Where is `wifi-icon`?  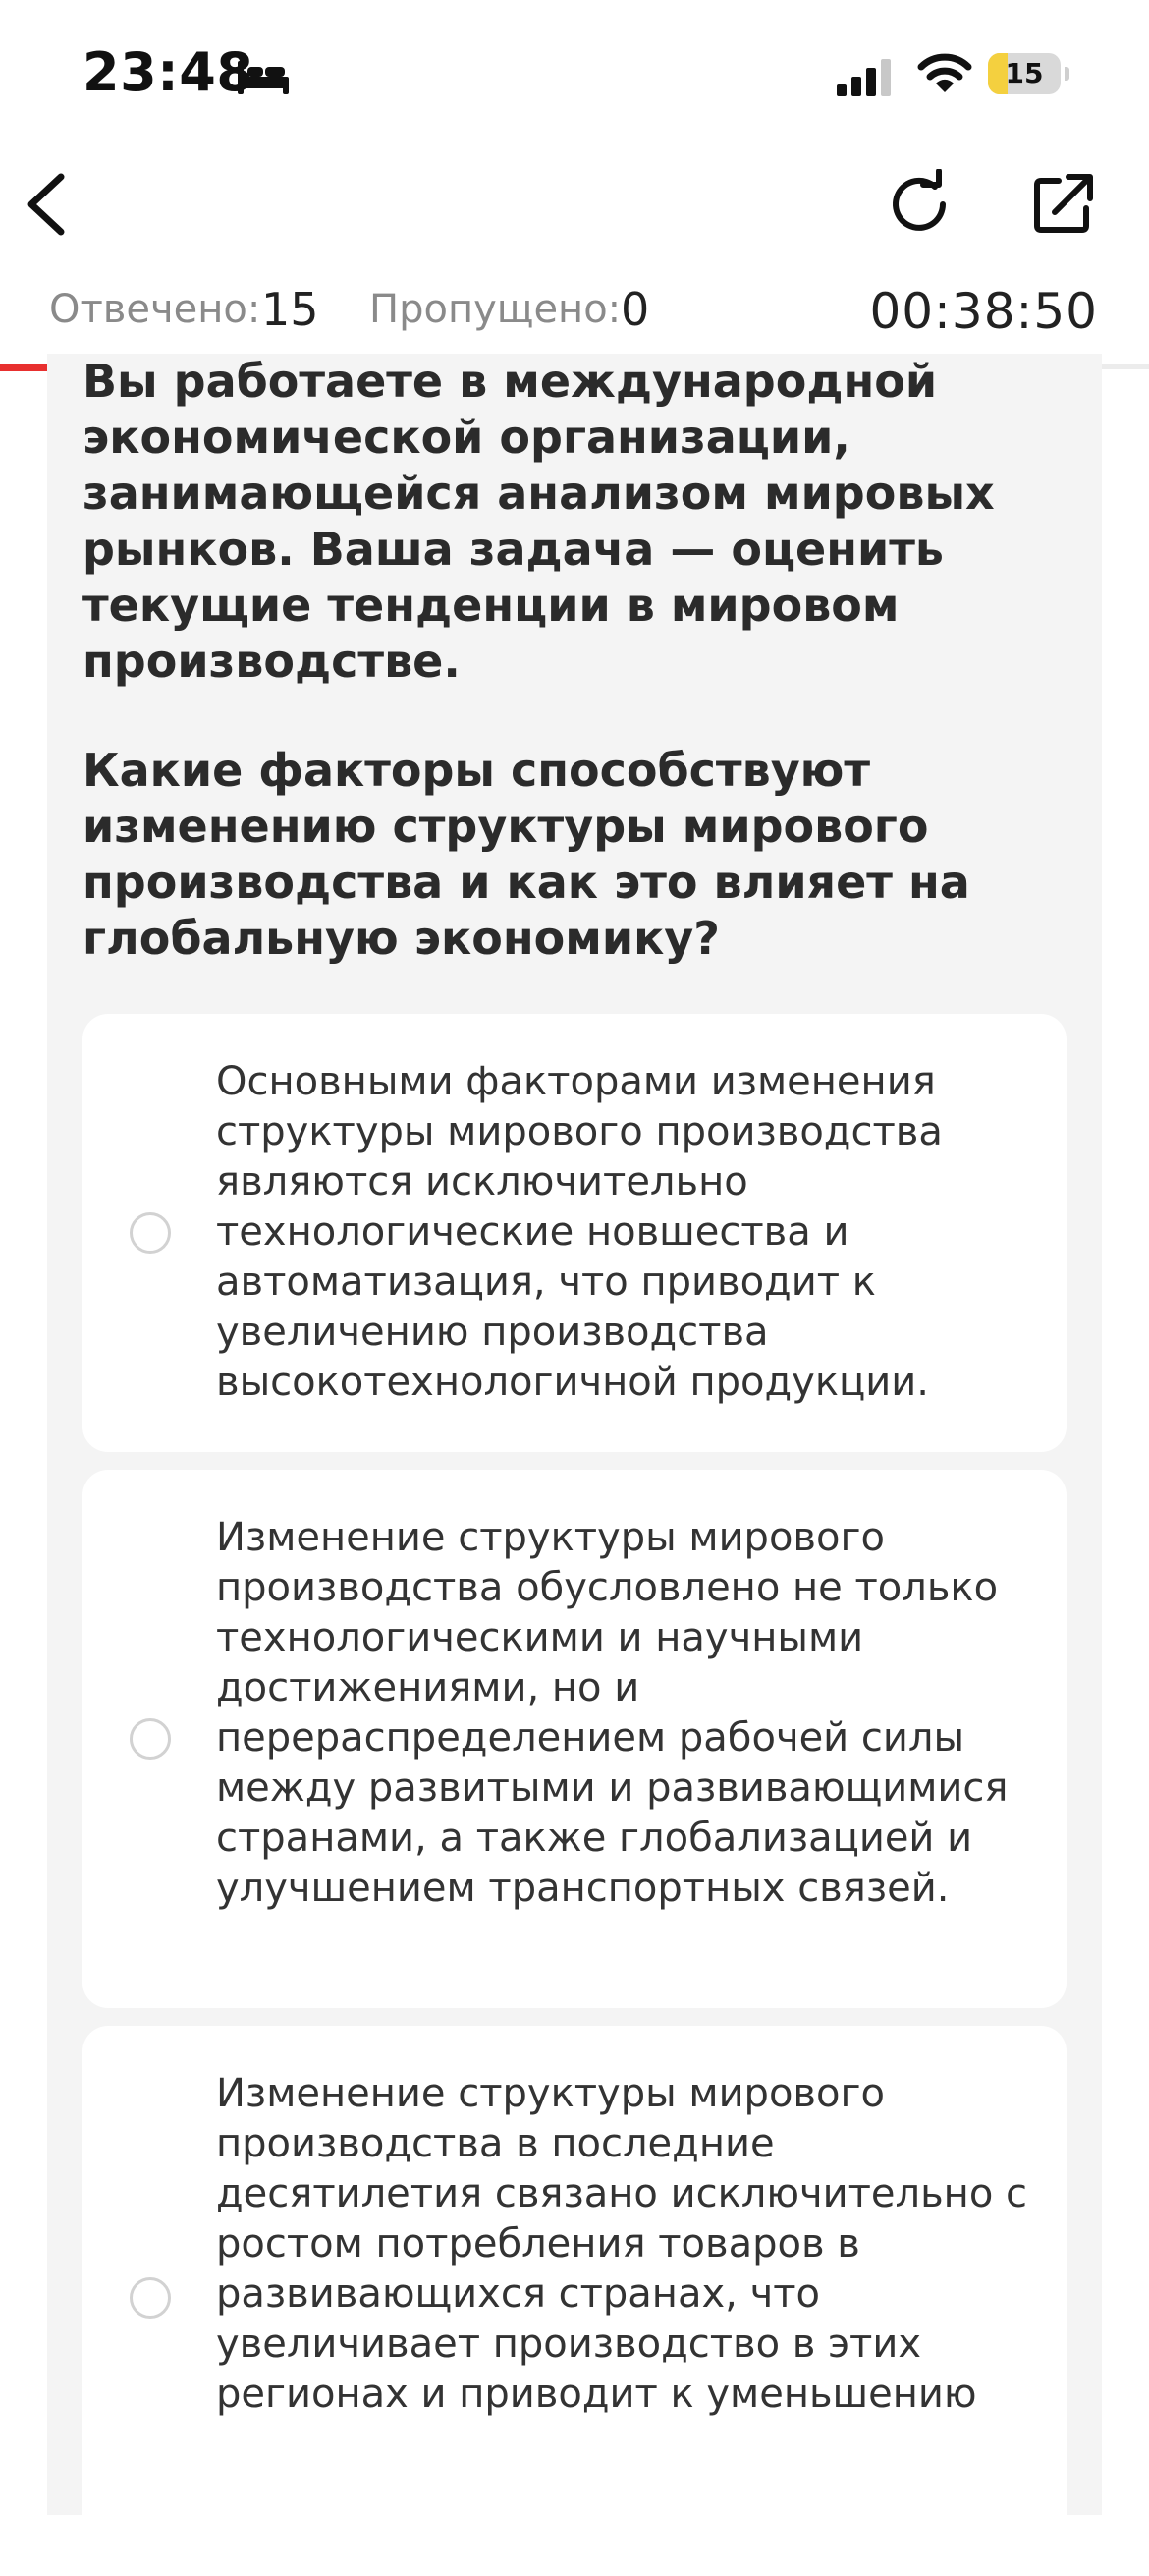
wifi-icon is located at coordinates (944, 72).